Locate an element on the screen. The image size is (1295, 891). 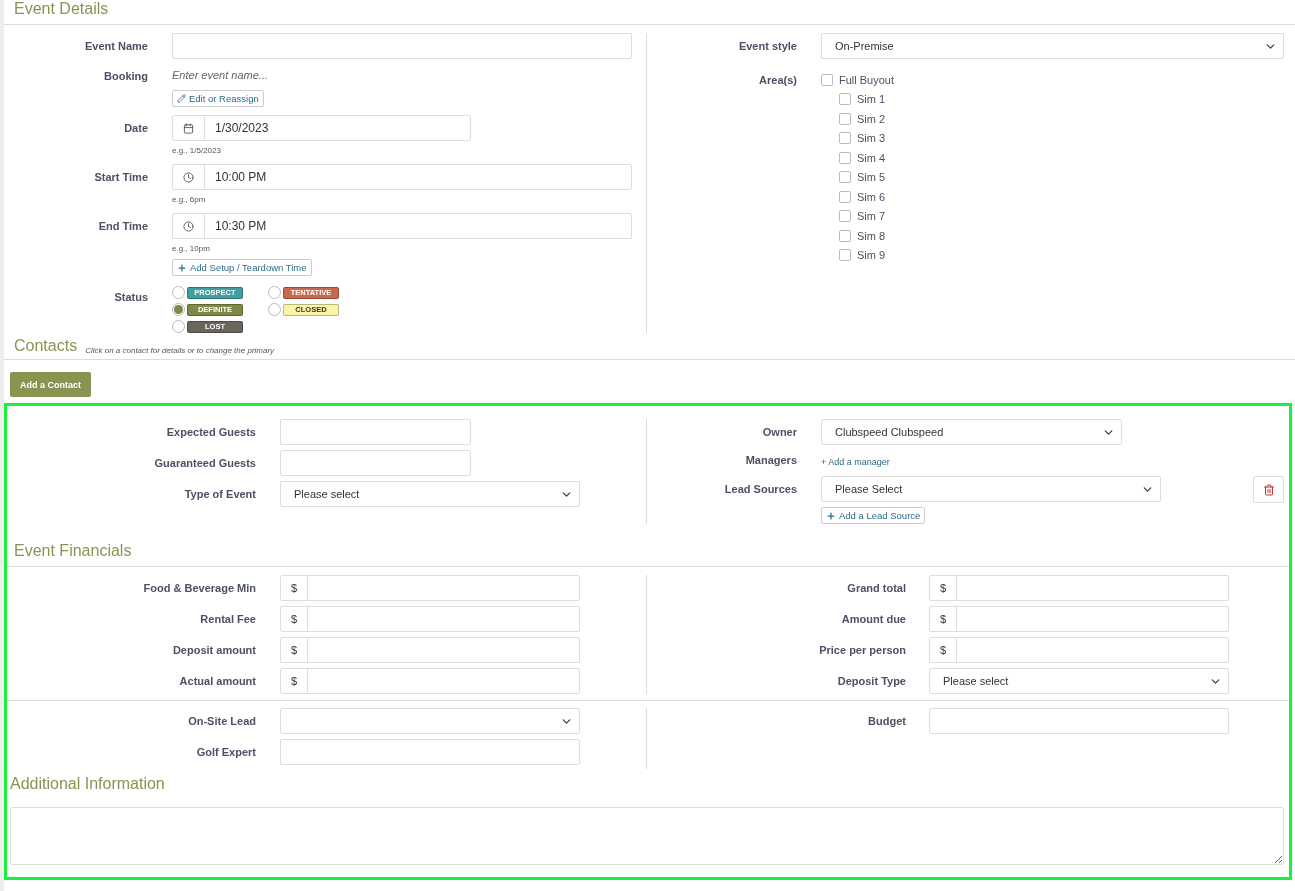
field-label: Owner is located at coordinates (779, 432).